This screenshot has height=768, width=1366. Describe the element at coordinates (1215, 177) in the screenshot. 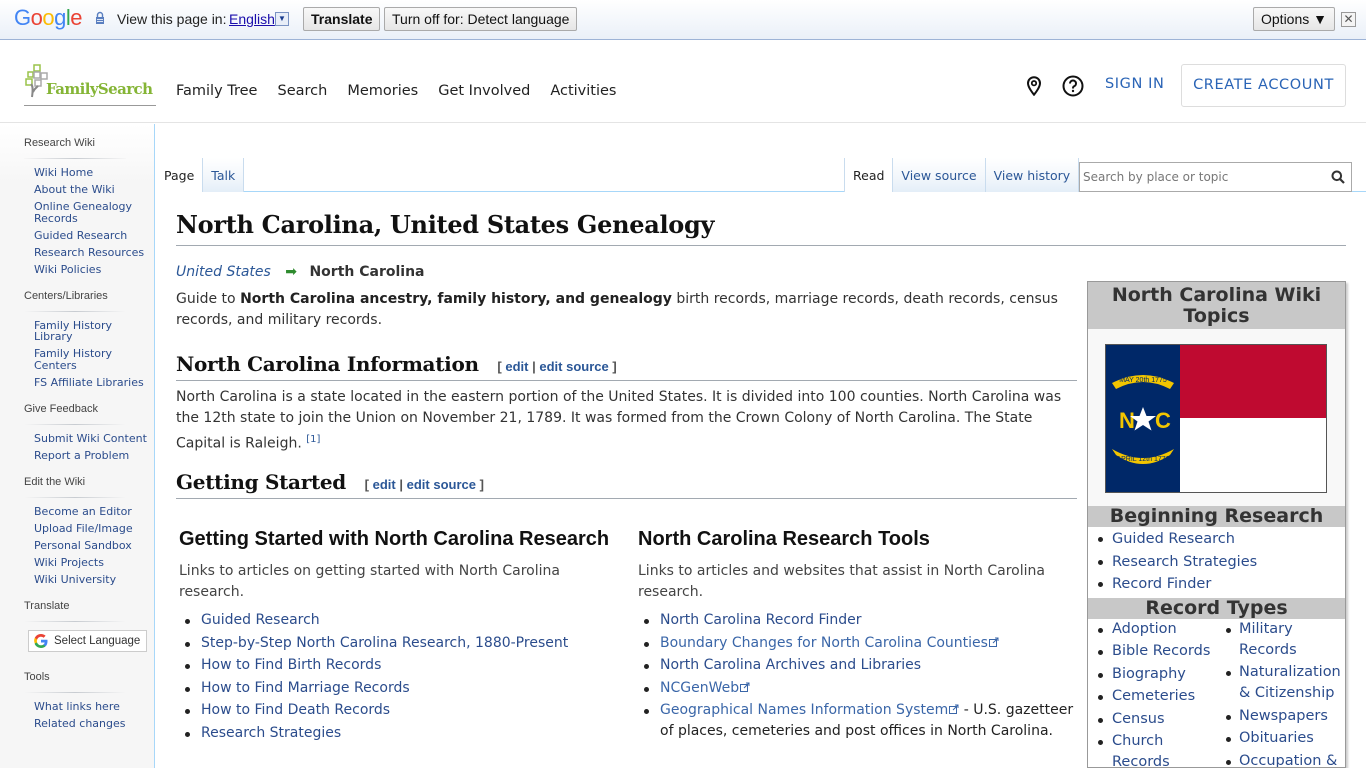

I see `wiki-search-input: Search by place or topic` at that location.